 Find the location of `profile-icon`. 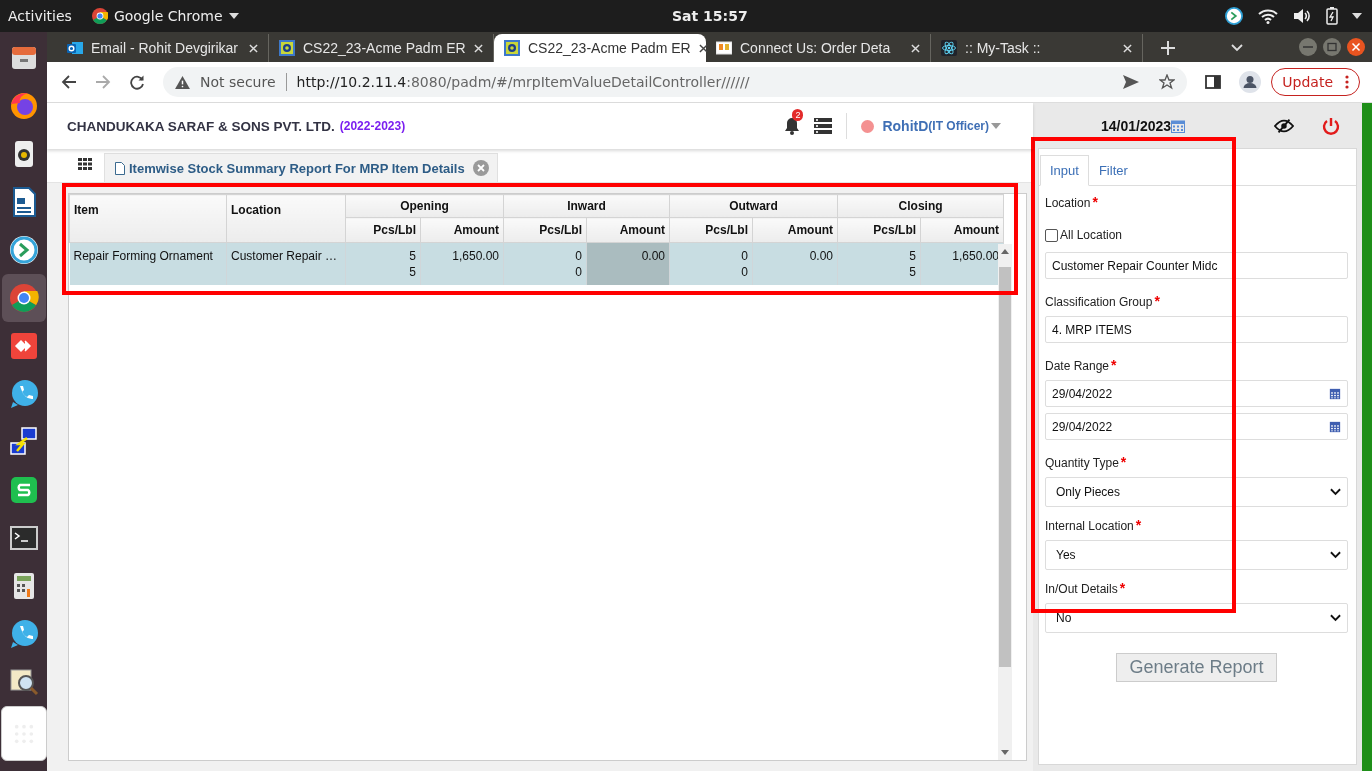

profile-icon is located at coordinates (1250, 82).